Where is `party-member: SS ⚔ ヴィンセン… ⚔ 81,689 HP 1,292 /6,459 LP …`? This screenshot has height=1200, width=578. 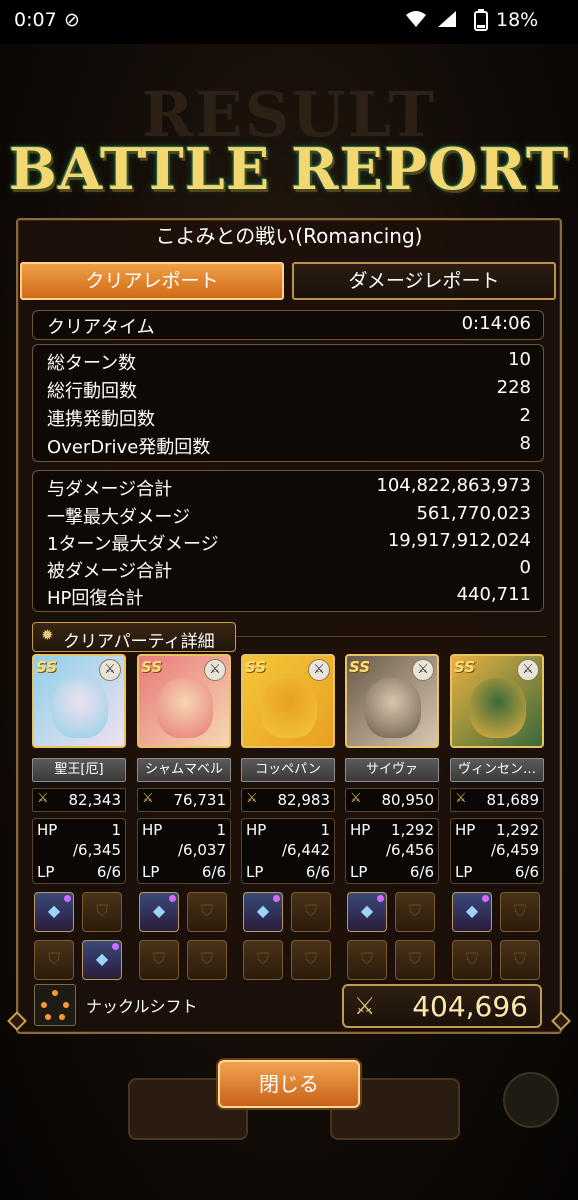 party-member: SS ⚔ ヴィンセン… ⚔ 81,689 HP 1,292 /6,459 LP … is located at coordinates (497, 818).